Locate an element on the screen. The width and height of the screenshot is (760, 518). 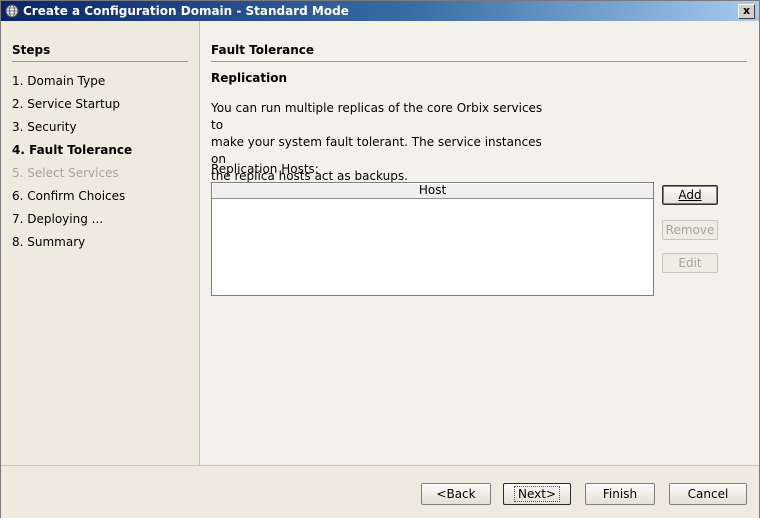
back-button: <Back is located at coordinates (456, 494).